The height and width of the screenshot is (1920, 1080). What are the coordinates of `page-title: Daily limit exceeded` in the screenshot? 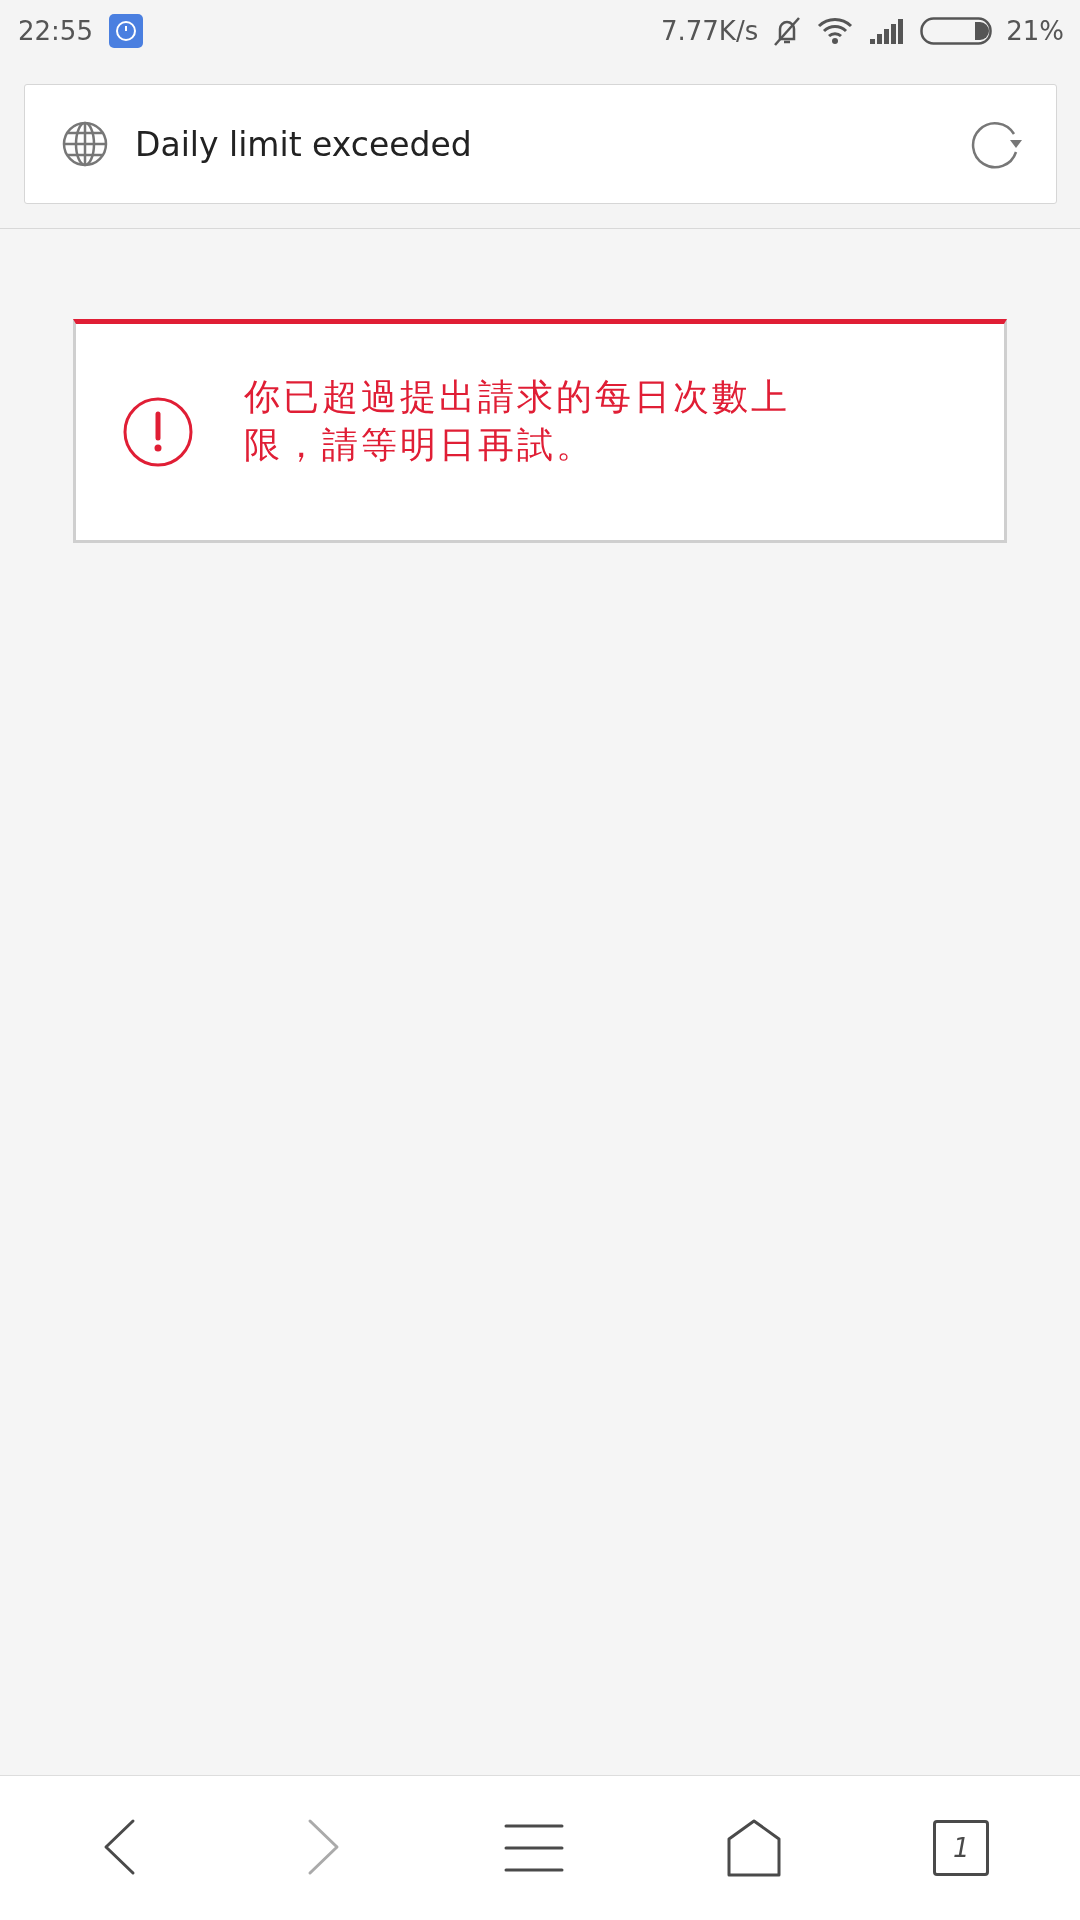 It's located at (304, 144).